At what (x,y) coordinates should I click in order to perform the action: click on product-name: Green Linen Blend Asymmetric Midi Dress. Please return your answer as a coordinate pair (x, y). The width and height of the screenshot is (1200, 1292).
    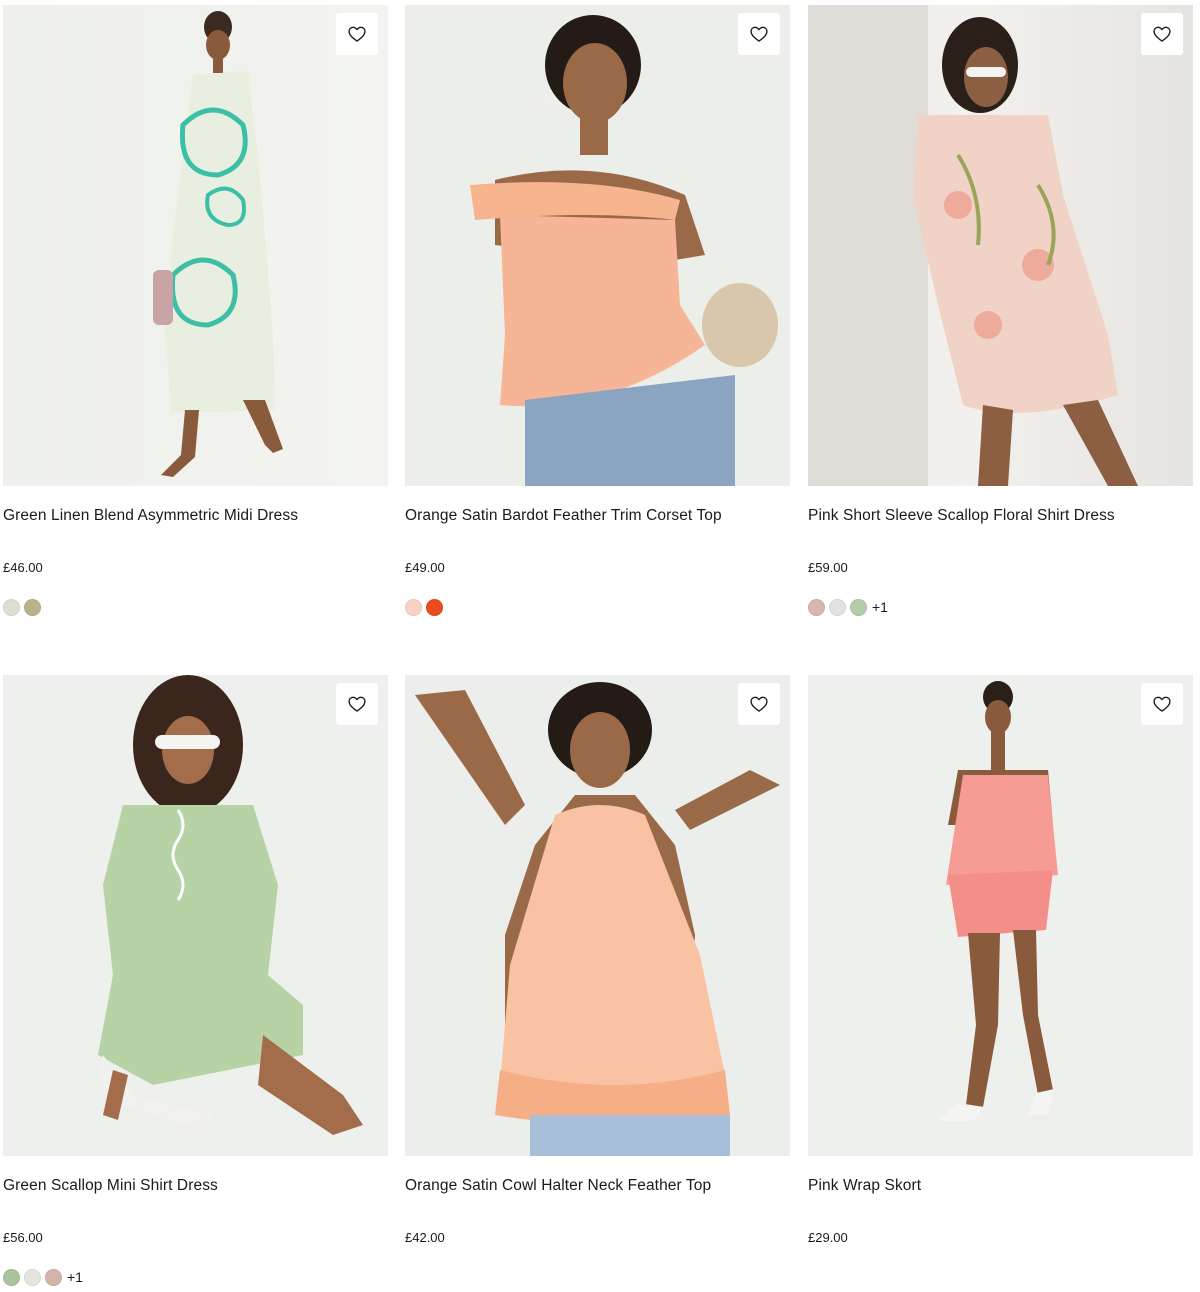
    Looking at the image, I should click on (195, 516).